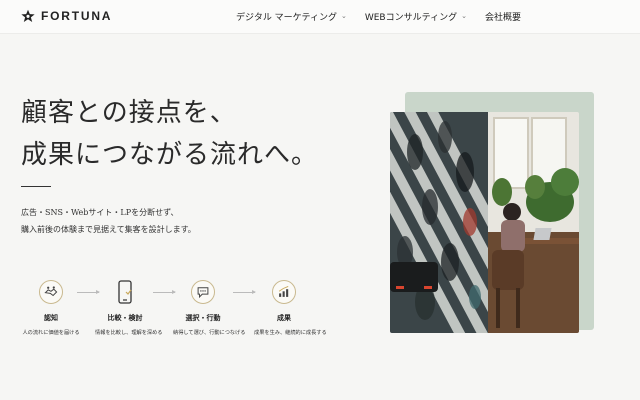 The height and width of the screenshot is (400, 640). What do you see at coordinates (51, 308) in the screenshot?
I see `step-awareness: 認知 人の流れに価値を届ける` at bounding box center [51, 308].